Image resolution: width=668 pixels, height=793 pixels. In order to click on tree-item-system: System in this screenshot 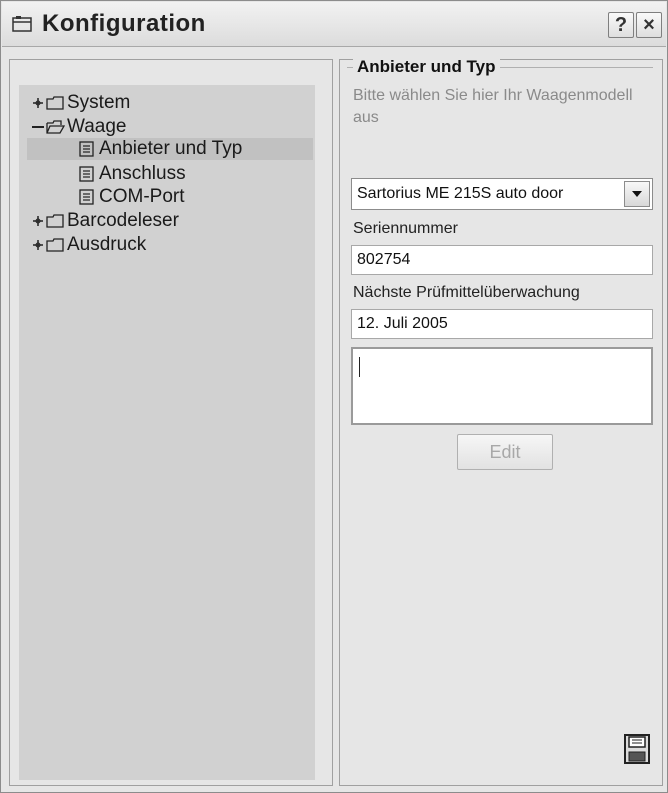, I will do `click(80, 103)`.